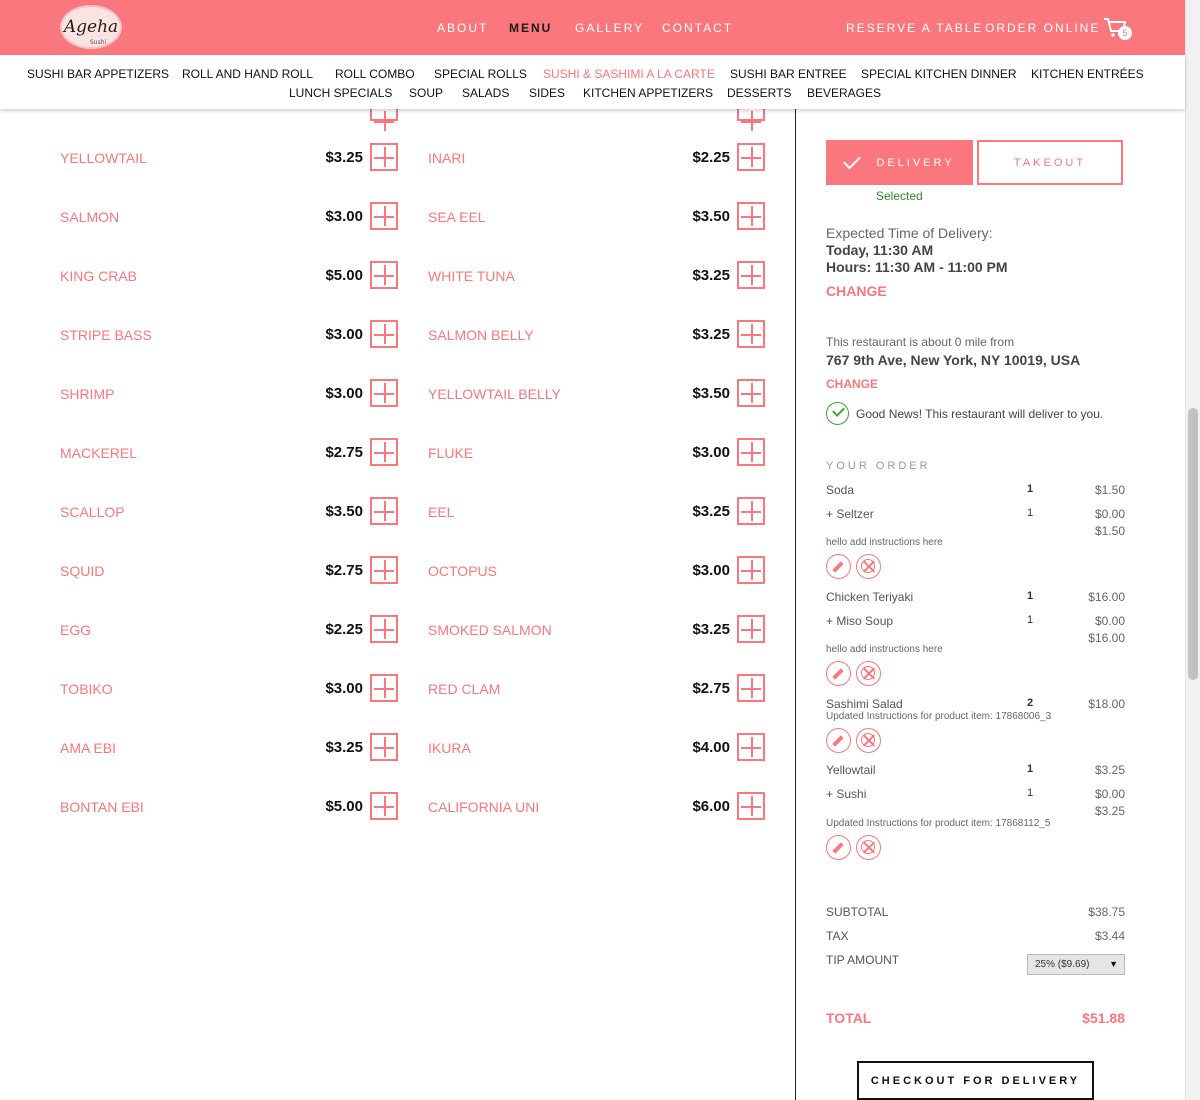 The image size is (1200, 1100). Describe the element at coordinates (88, 748) in the screenshot. I see `menu-item-name: AMA EBI` at that location.